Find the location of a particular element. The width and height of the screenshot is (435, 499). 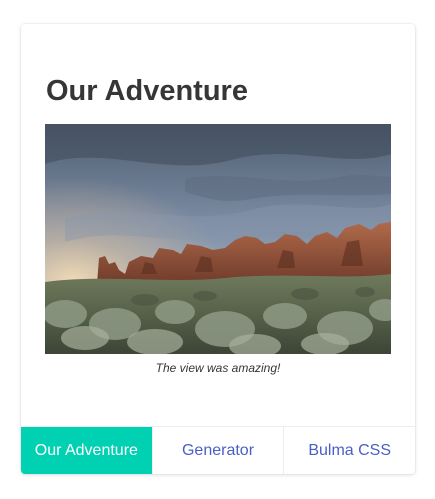

footer-link-our-adventure: Our Adventure is located at coordinates (86, 450).